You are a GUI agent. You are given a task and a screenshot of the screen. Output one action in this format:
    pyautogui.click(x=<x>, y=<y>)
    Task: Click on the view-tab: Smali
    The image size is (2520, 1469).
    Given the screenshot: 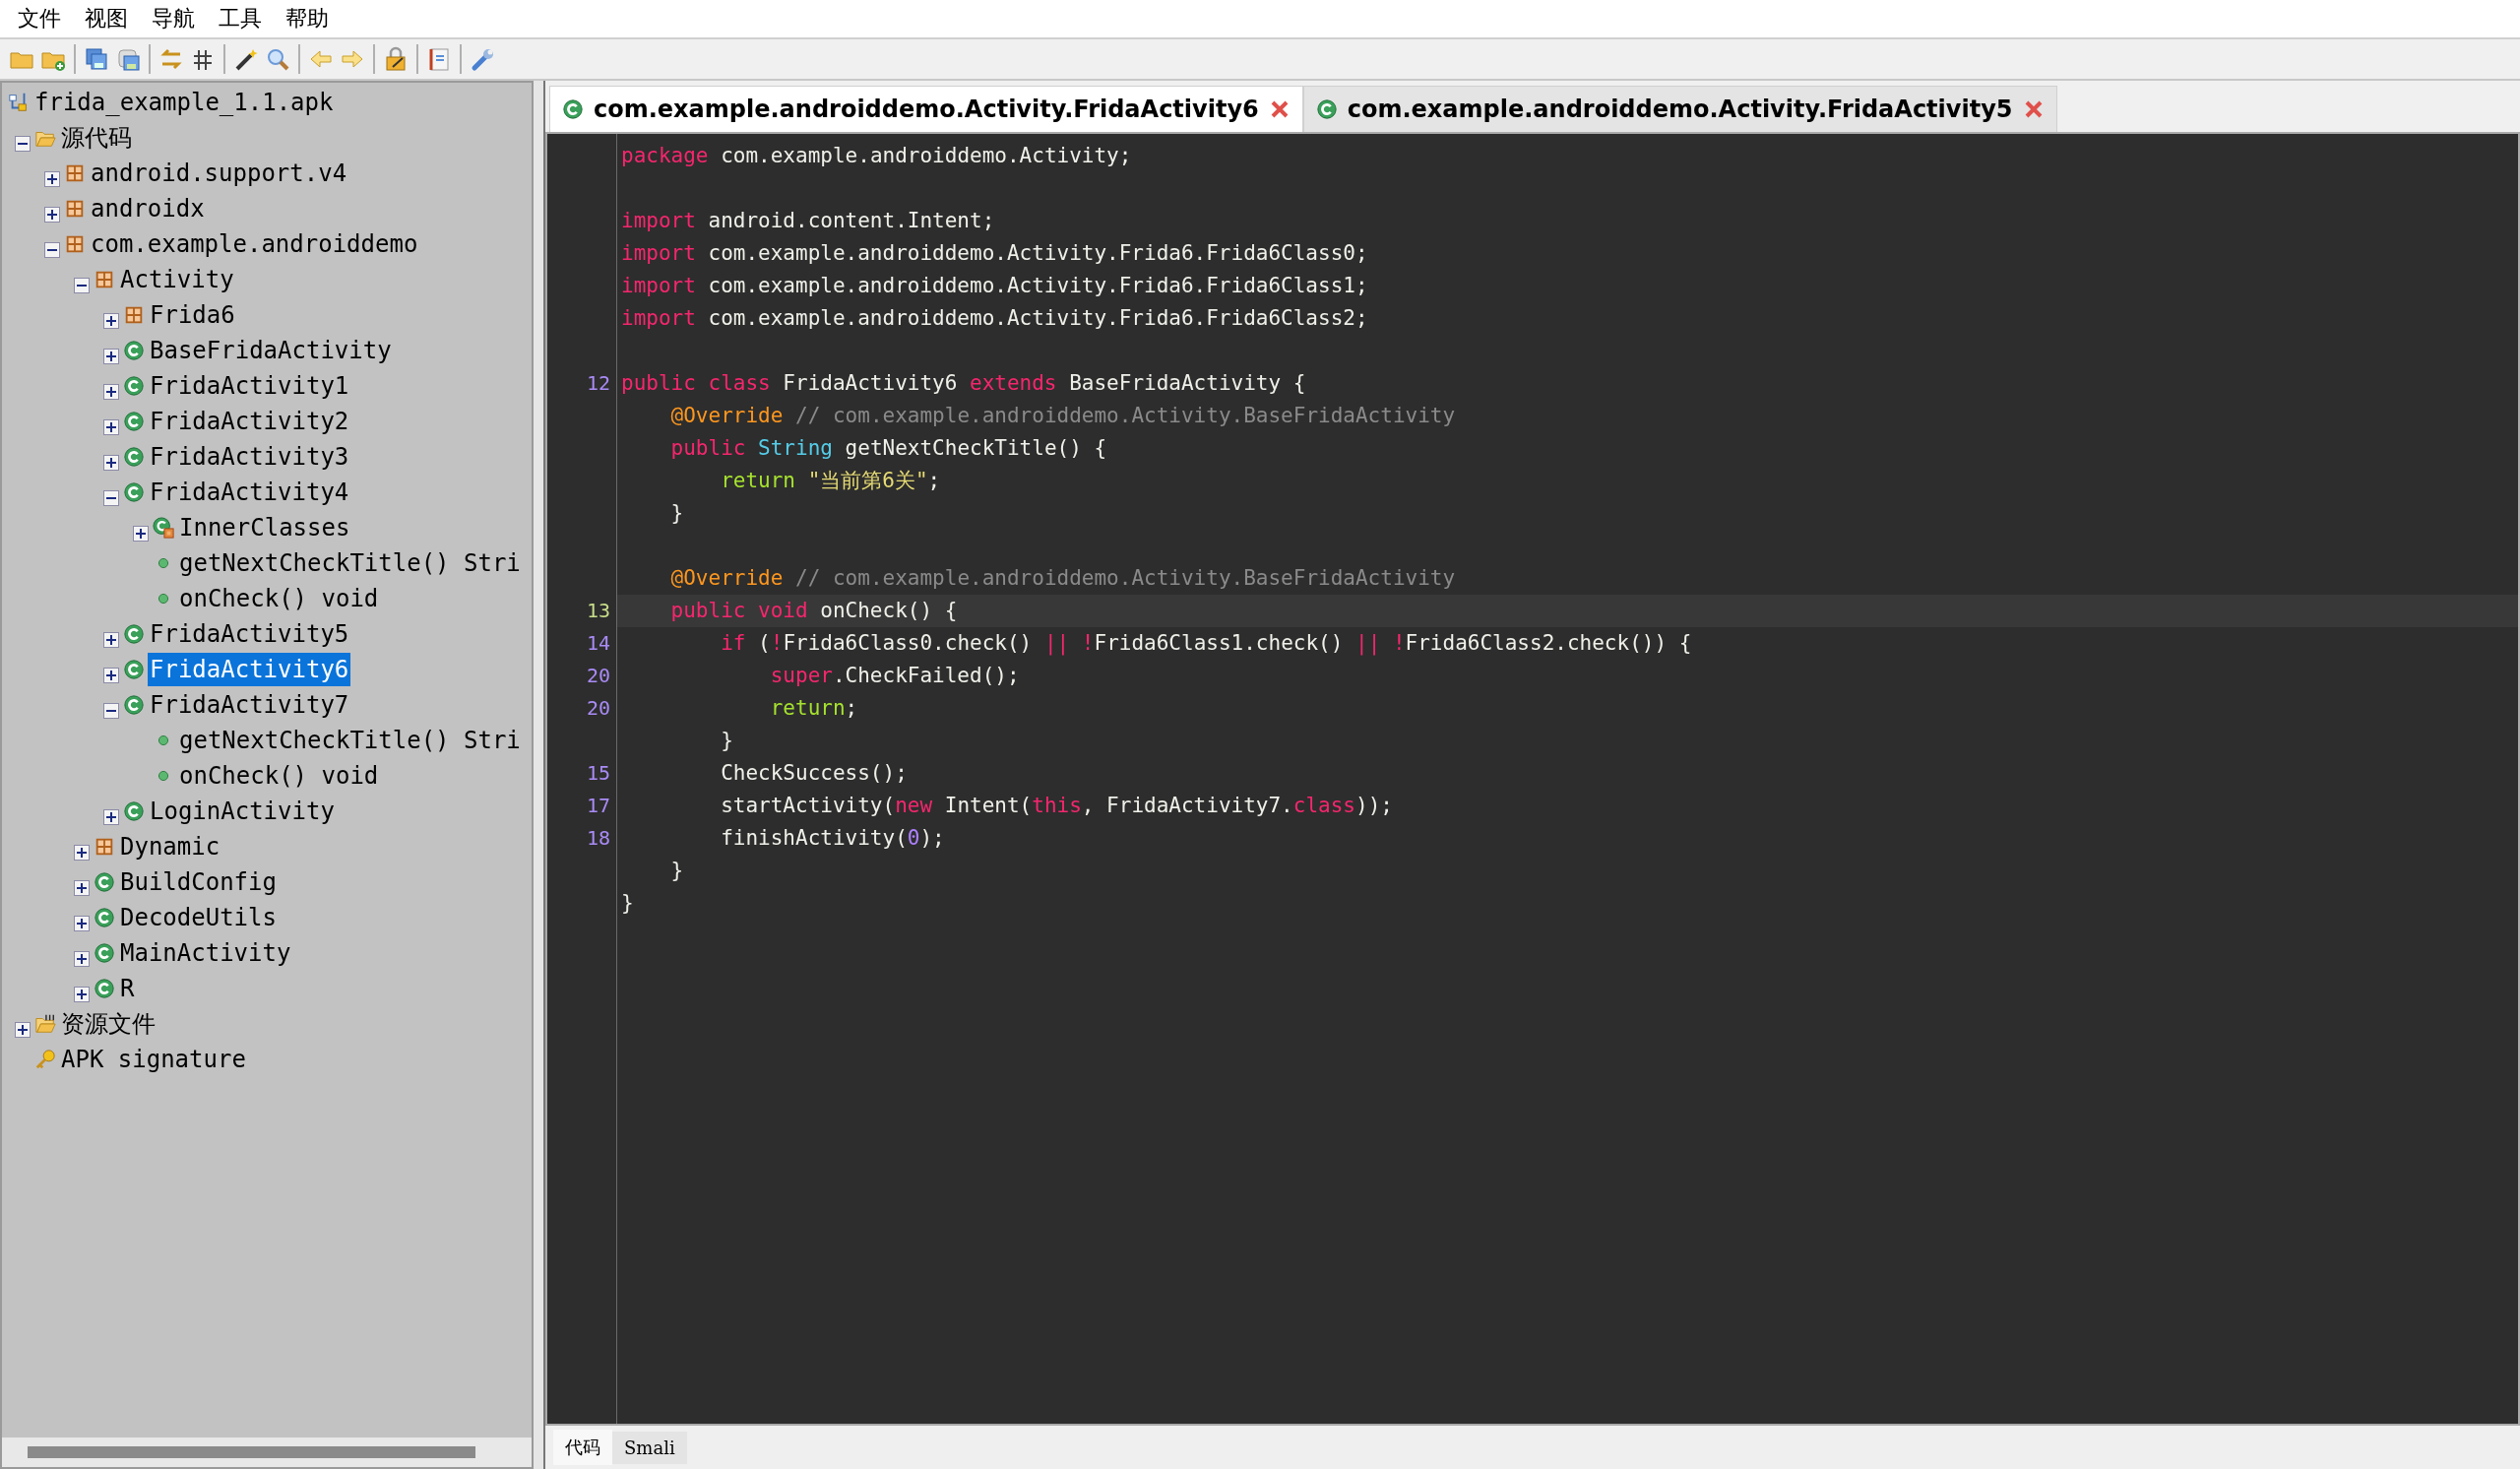 What is the action you would take?
    pyautogui.click(x=649, y=1447)
    